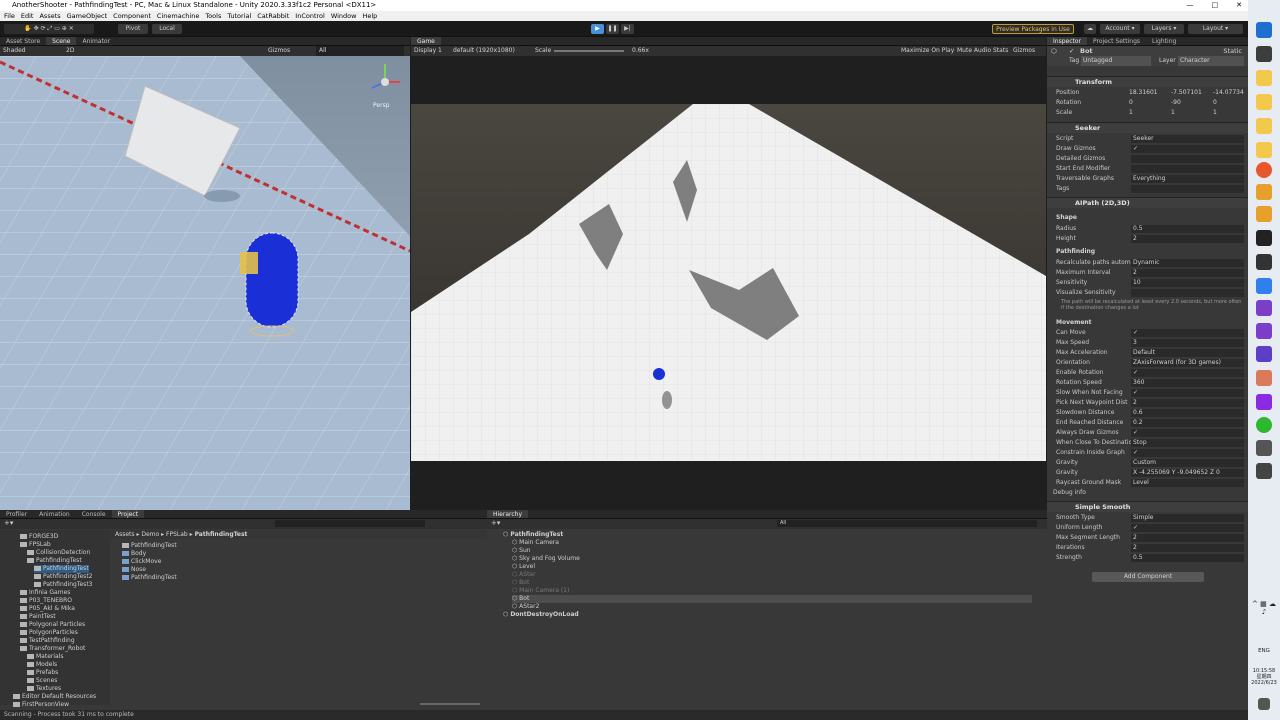 This screenshot has height=720, width=1280. Describe the element at coordinates (1264, 262) in the screenshot. I see `unity-icon` at that location.